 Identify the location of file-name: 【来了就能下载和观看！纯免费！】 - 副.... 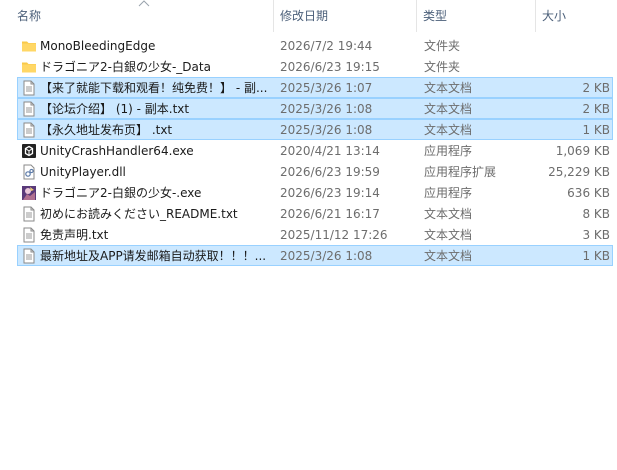
(154, 88).